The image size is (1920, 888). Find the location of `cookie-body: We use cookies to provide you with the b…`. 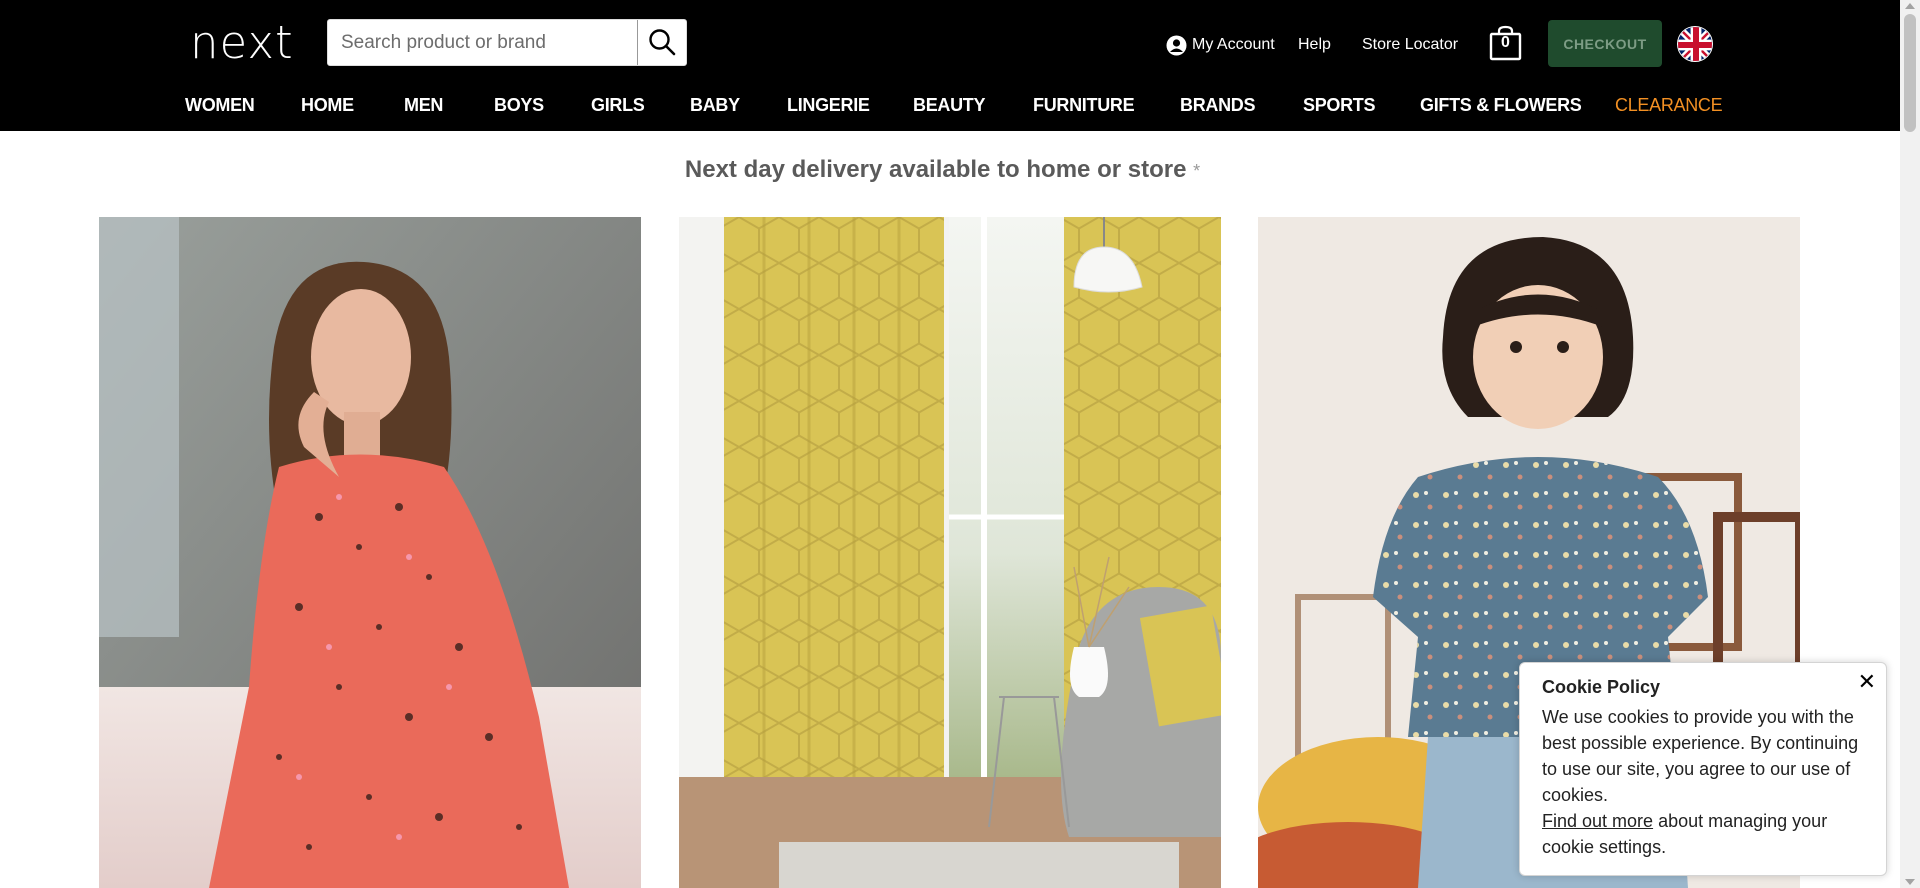

cookie-body: We use cookies to provide you with the b… is located at coordinates (1703, 782).